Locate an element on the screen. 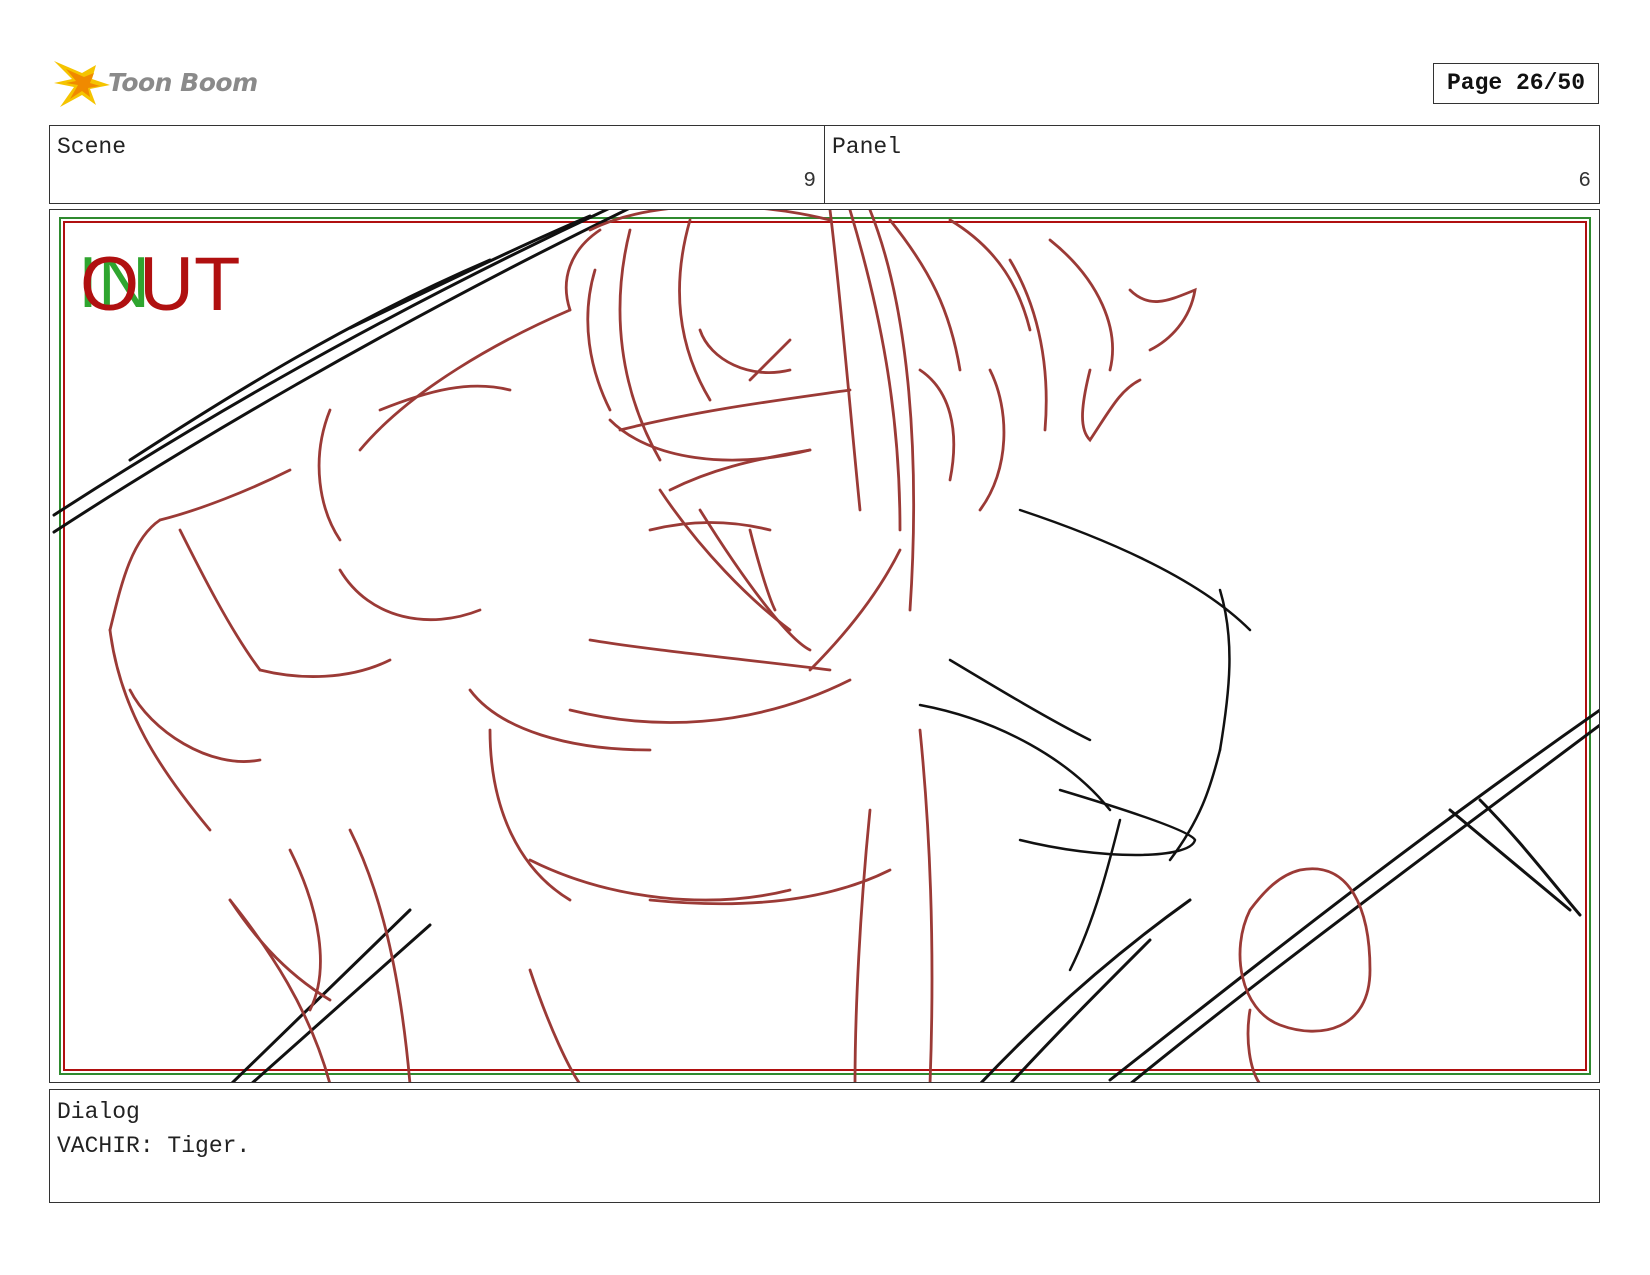  toon-boom-logo: Toon Boom is located at coordinates (157, 82).